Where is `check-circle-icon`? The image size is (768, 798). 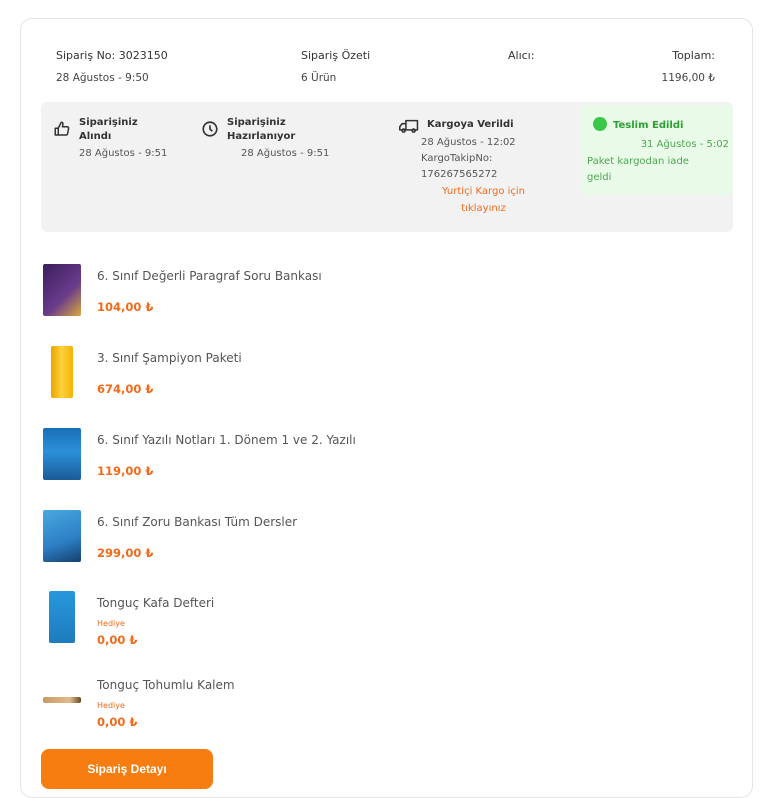
check-circle-icon is located at coordinates (600, 124).